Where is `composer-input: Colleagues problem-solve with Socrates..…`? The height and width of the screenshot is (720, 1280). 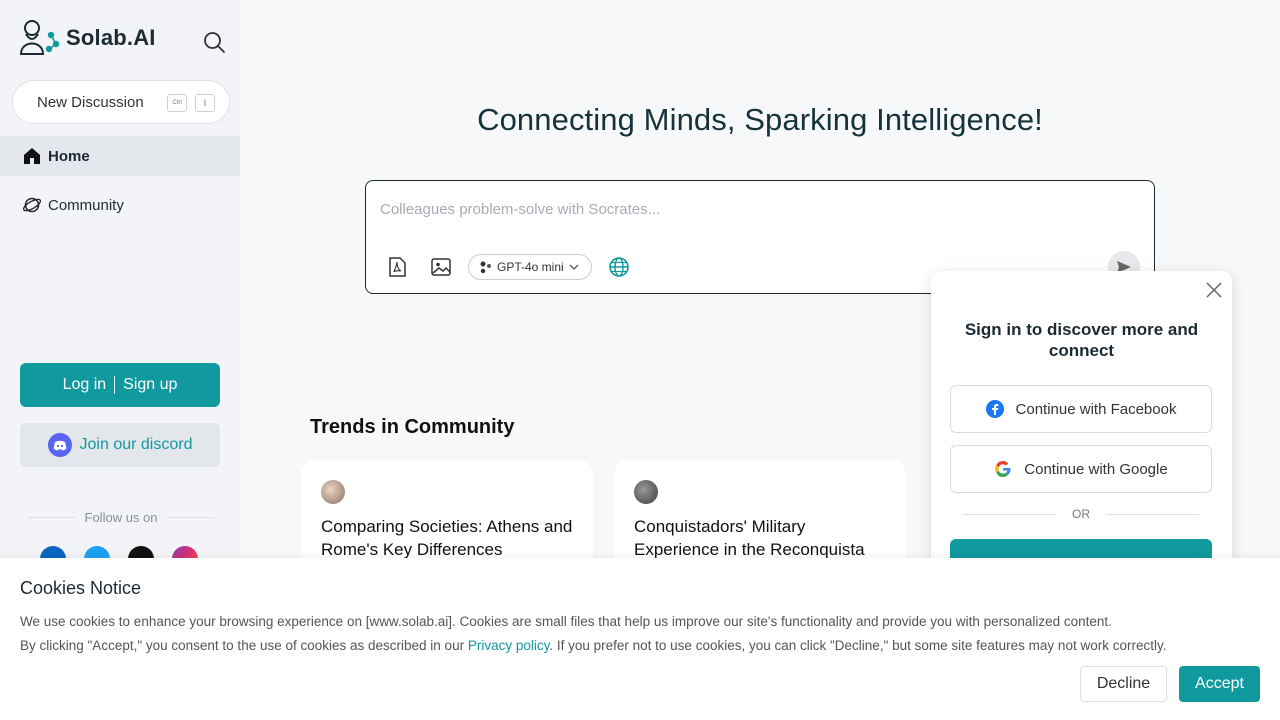
composer-input: Colleagues problem-solve with Socrates..… is located at coordinates (520, 209).